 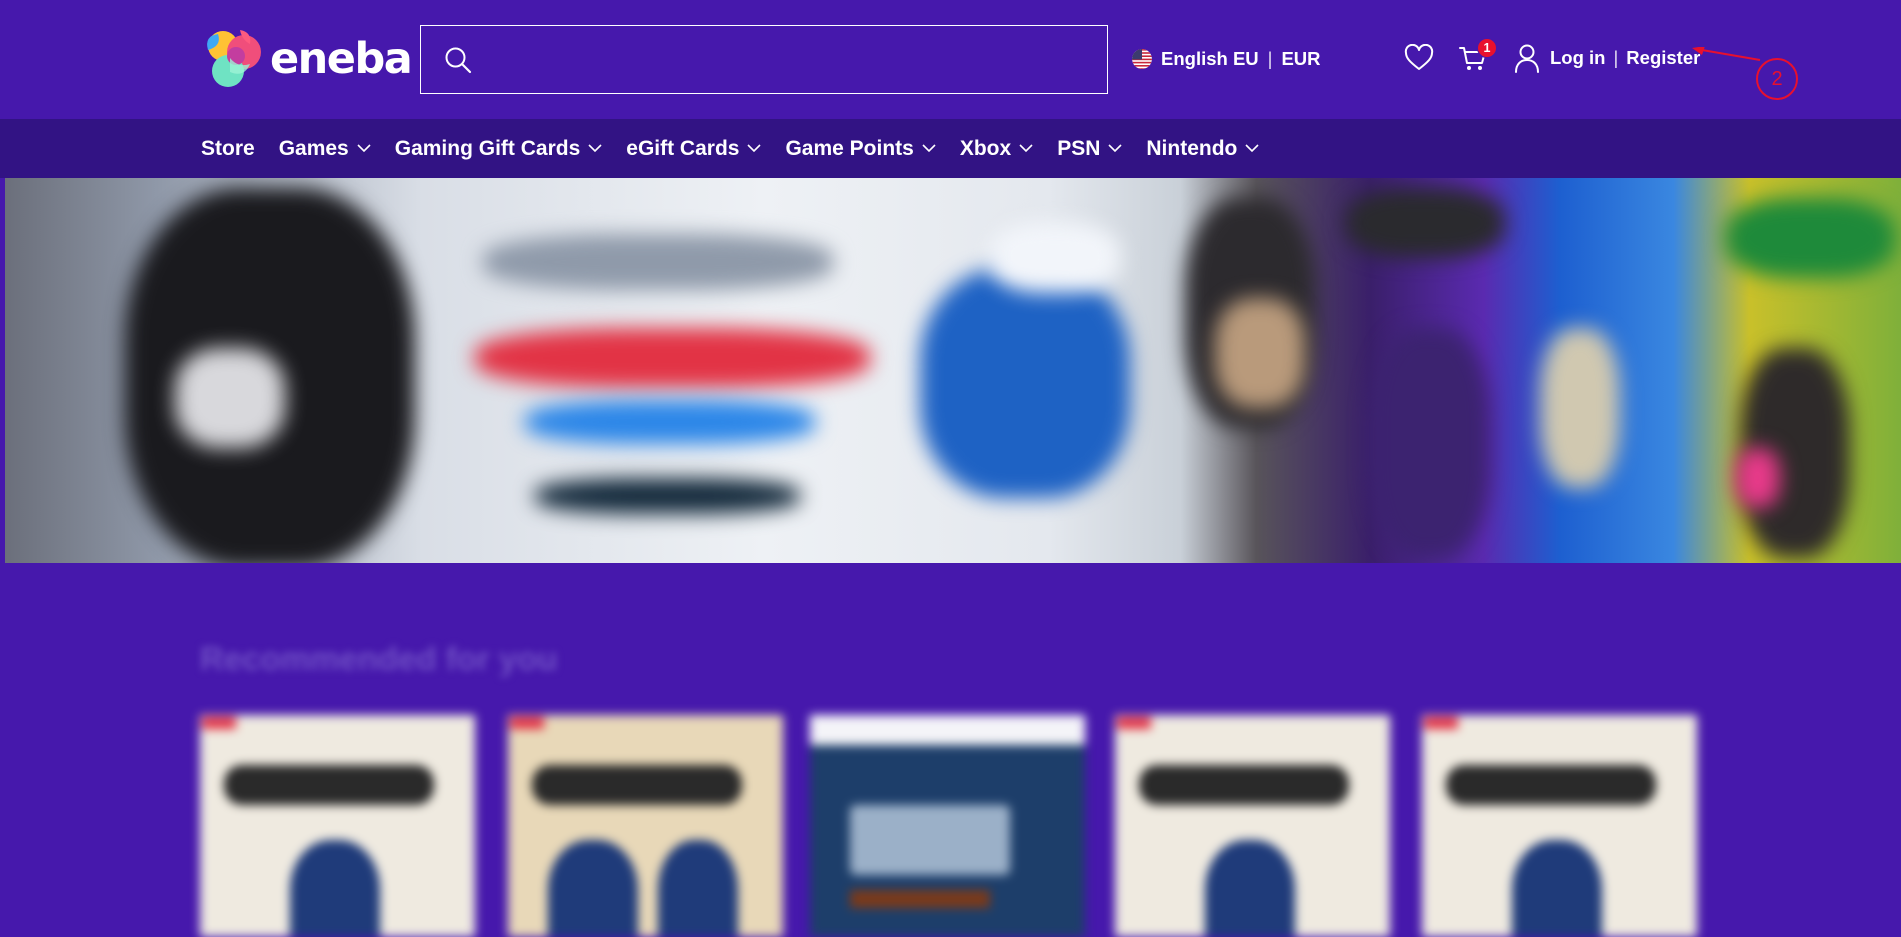 I want to click on banner-promo-ribbon, so click(x=672, y=358).